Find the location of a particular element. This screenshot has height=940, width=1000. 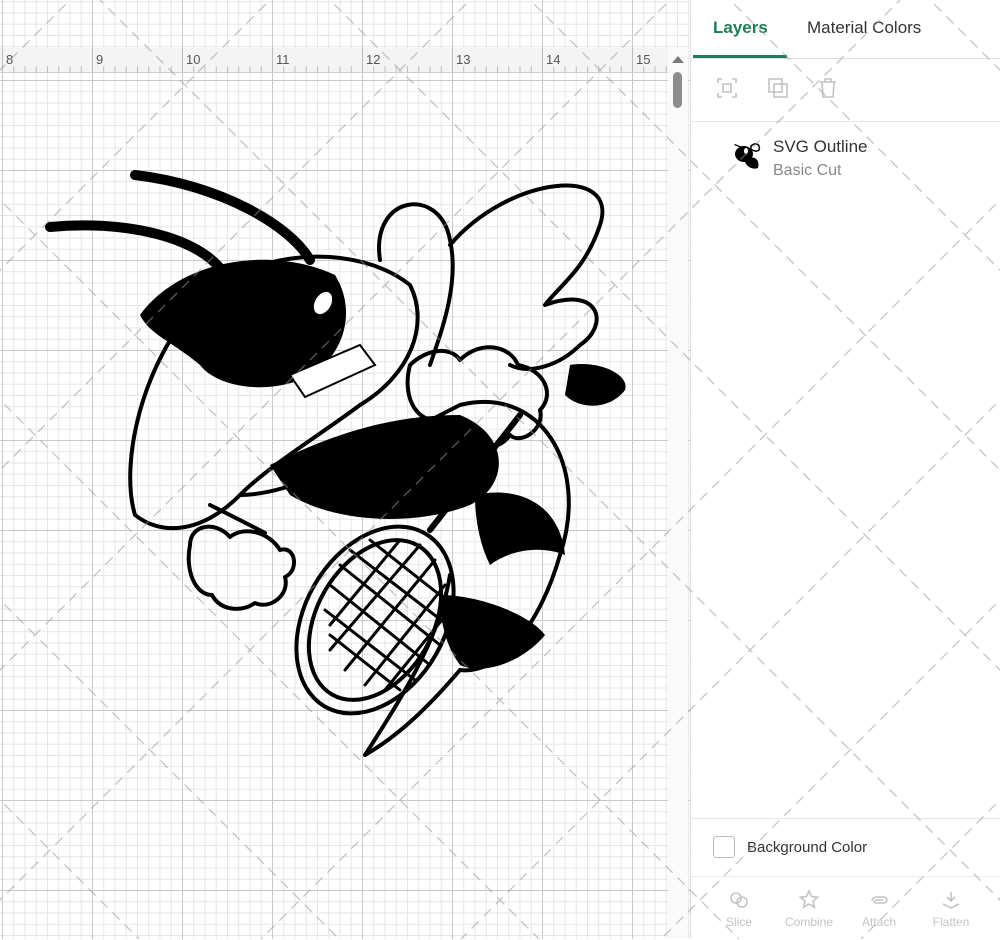

ruler-label: 8 is located at coordinates (10, 59).